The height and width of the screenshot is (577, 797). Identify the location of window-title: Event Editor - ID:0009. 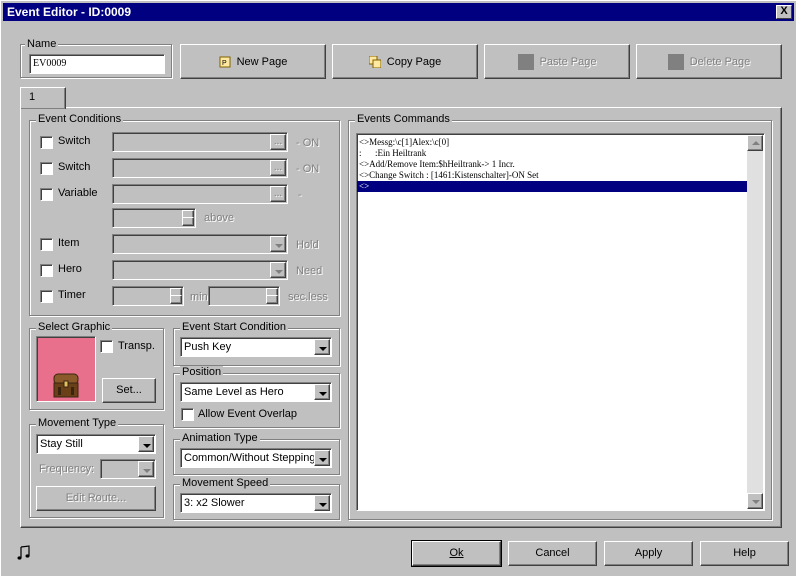
(69, 12).